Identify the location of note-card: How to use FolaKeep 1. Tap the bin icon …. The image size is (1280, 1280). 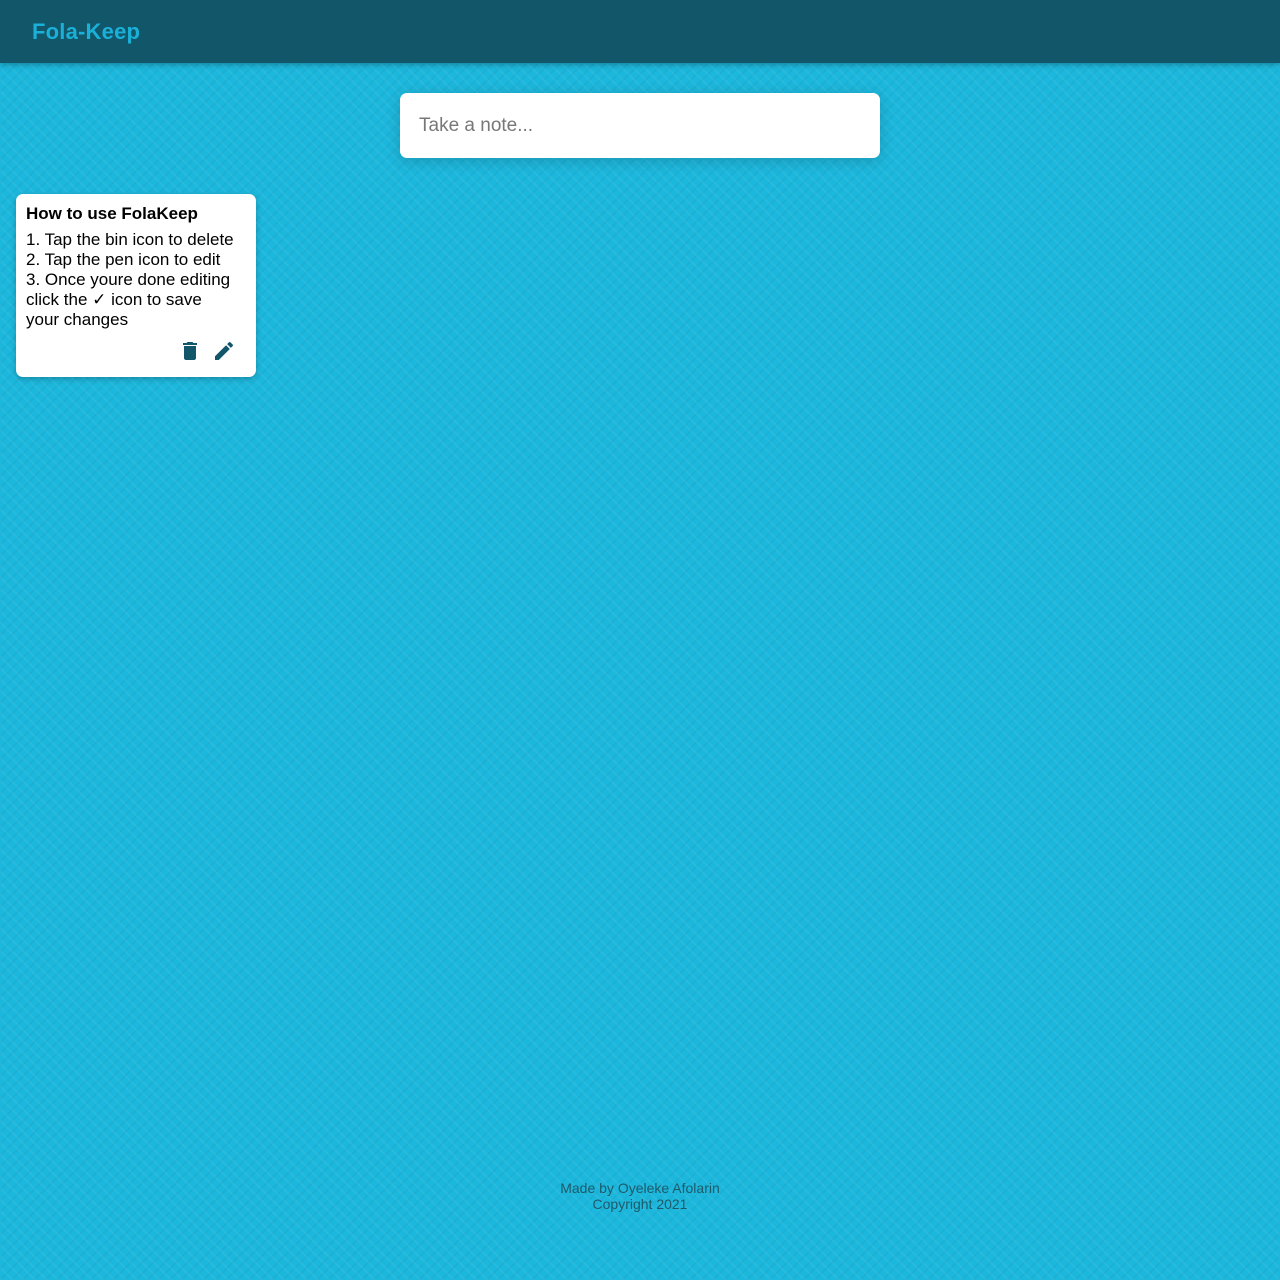
(136, 285).